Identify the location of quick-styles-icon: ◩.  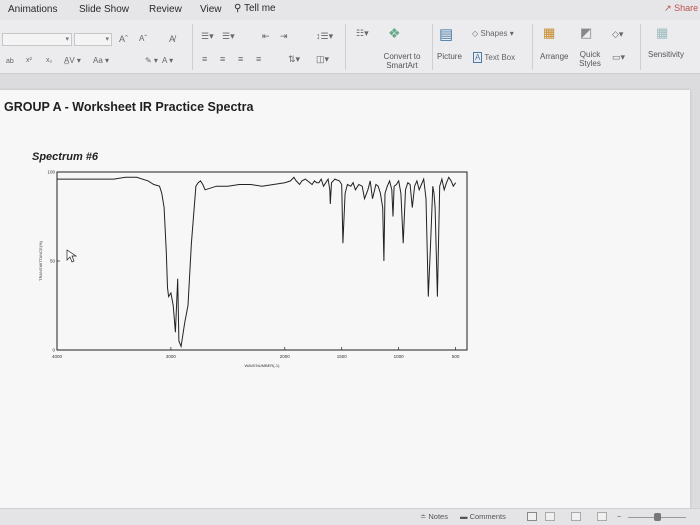
(586, 33).